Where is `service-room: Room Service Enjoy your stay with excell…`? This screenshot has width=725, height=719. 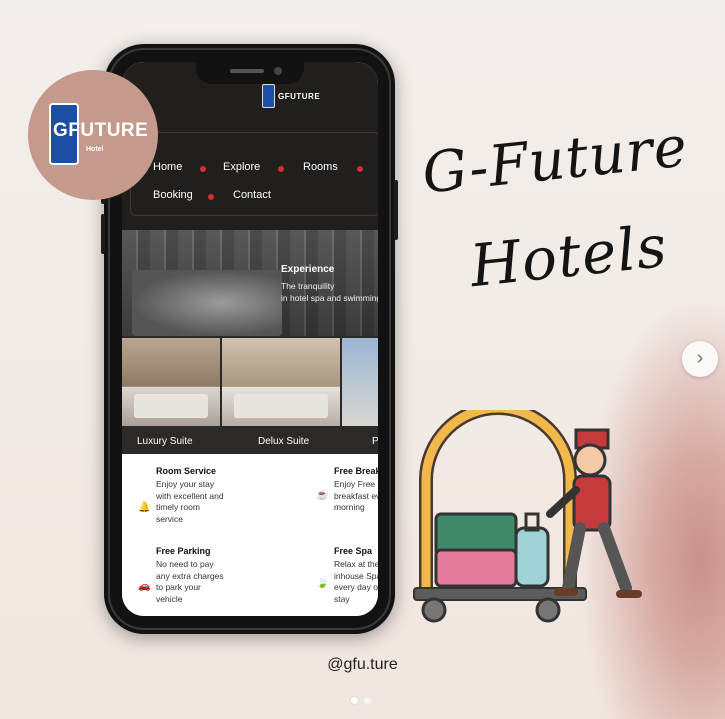
service-room: Room Service Enjoy your stay with excell… is located at coordinates (190, 495).